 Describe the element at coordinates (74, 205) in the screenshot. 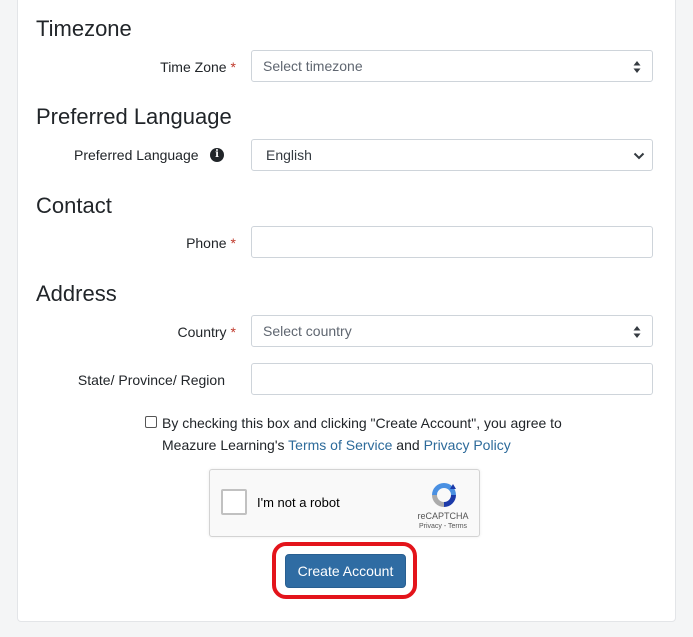

I see `section-title-contact: Contact` at that location.